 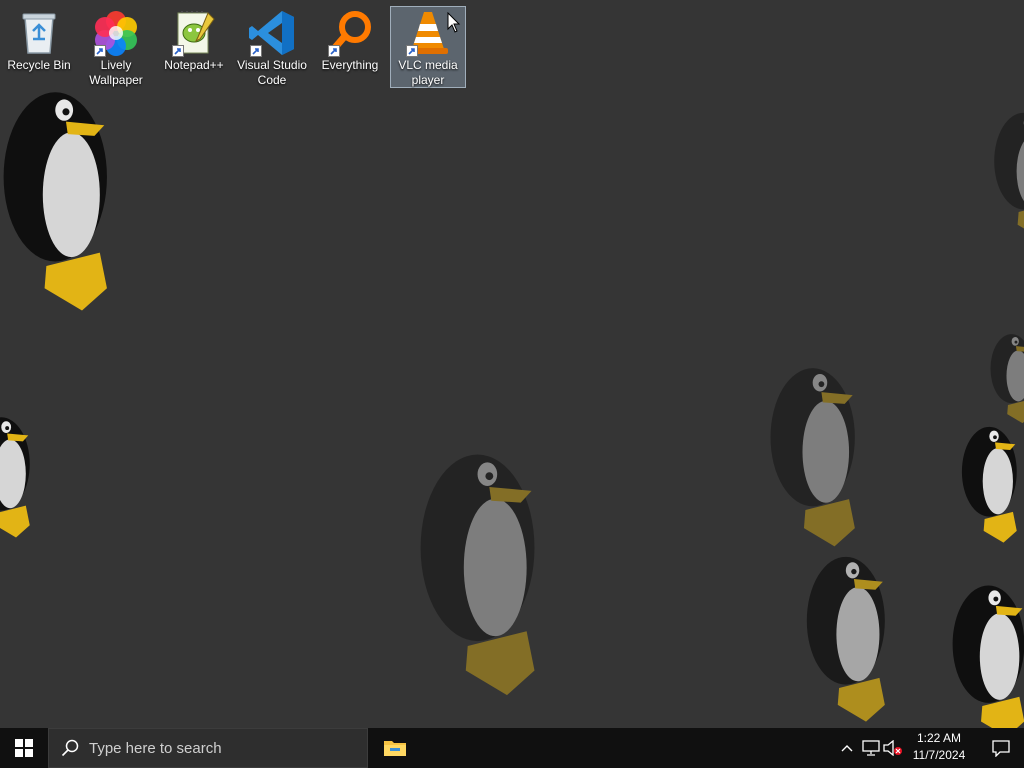 I want to click on network-icon, so click(x=871, y=748).